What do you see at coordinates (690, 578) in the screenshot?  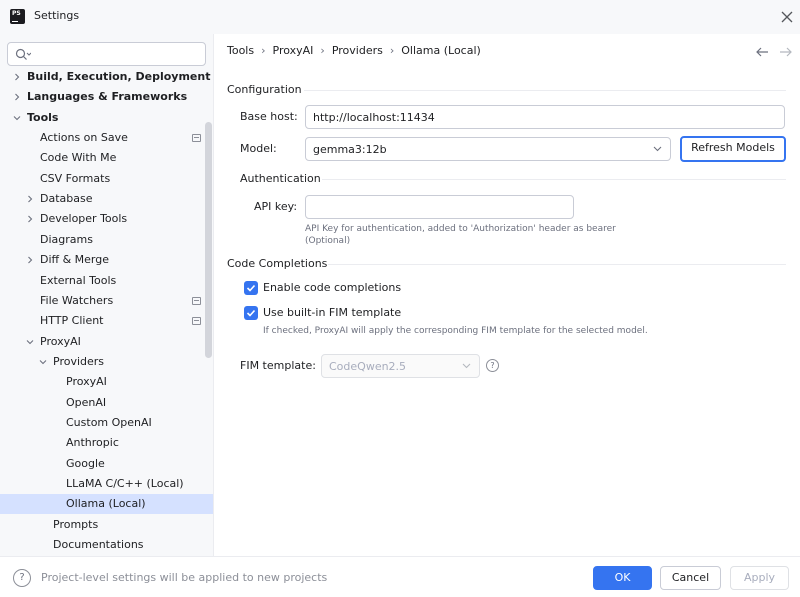 I see `cancel-button: Cancel` at bounding box center [690, 578].